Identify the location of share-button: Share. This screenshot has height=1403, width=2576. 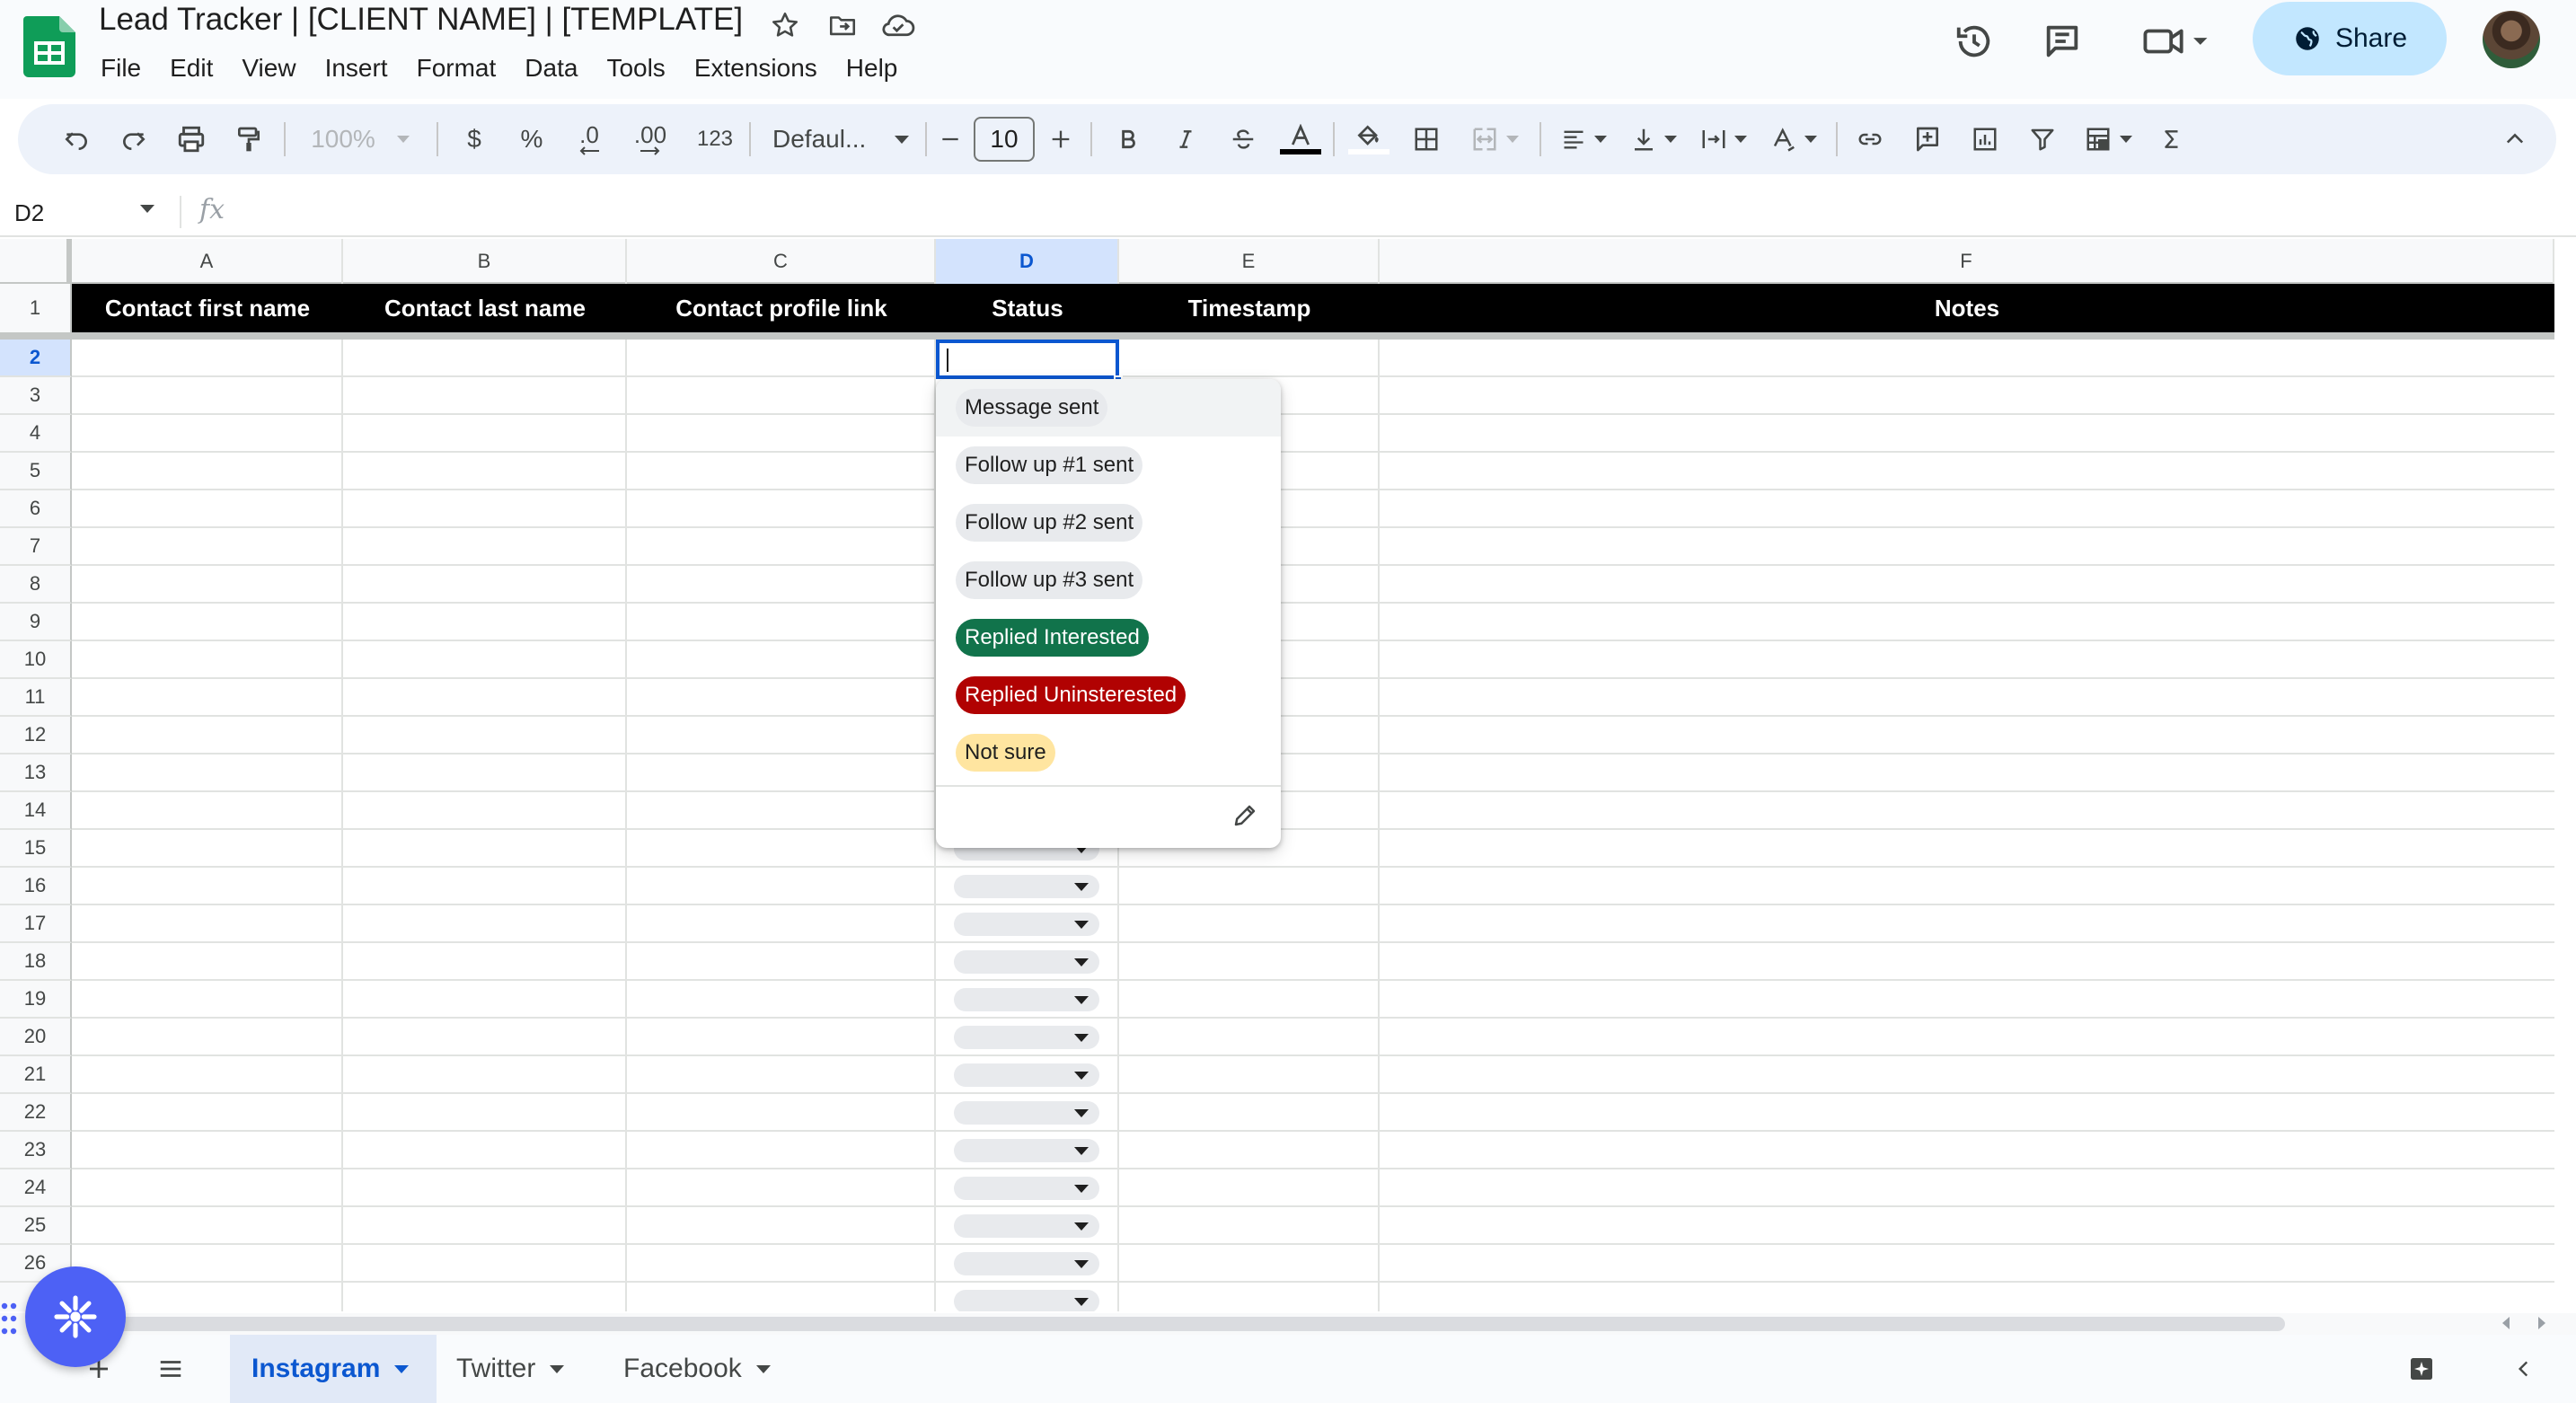
(2350, 39).